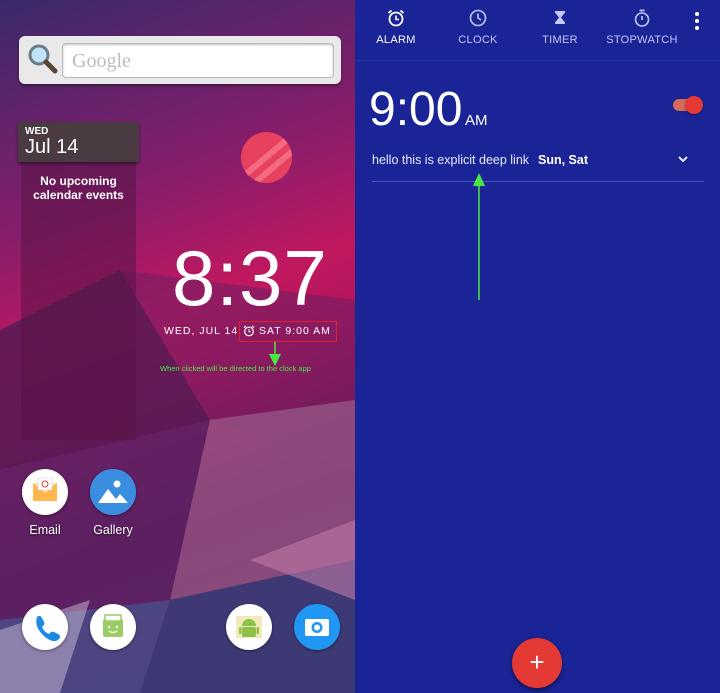 The width and height of the screenshot is (720, 693). Describe the element at coordinates (45, 627) in the screenshot. I see `phone-icon` at that location.